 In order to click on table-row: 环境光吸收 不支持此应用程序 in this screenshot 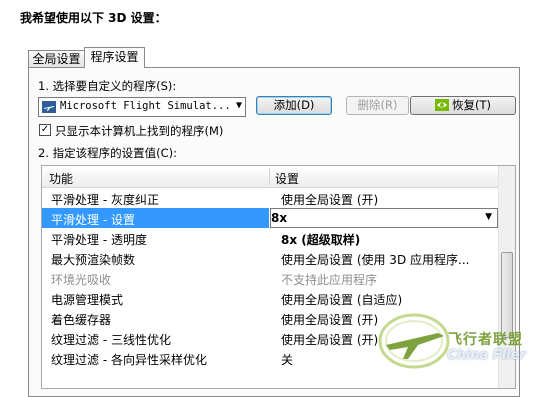, I will do `click(270, 278)`.